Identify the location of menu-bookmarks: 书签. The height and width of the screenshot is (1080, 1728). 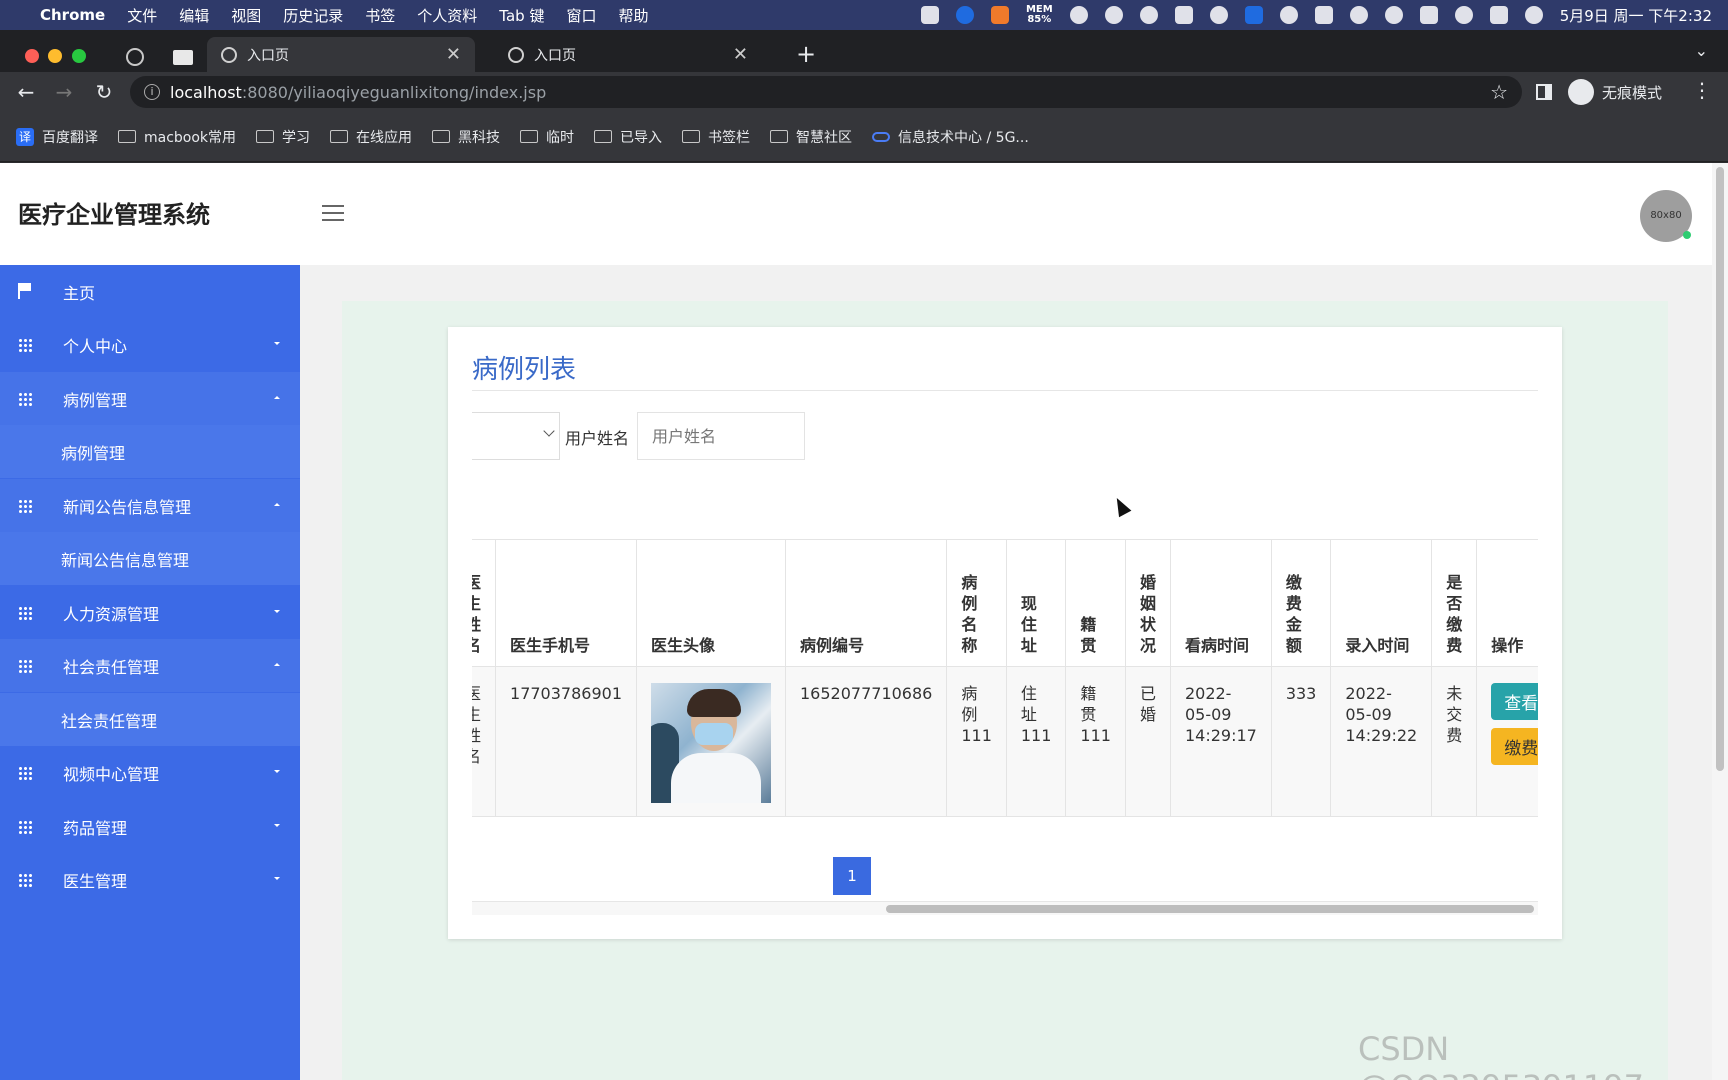
(380, 15).